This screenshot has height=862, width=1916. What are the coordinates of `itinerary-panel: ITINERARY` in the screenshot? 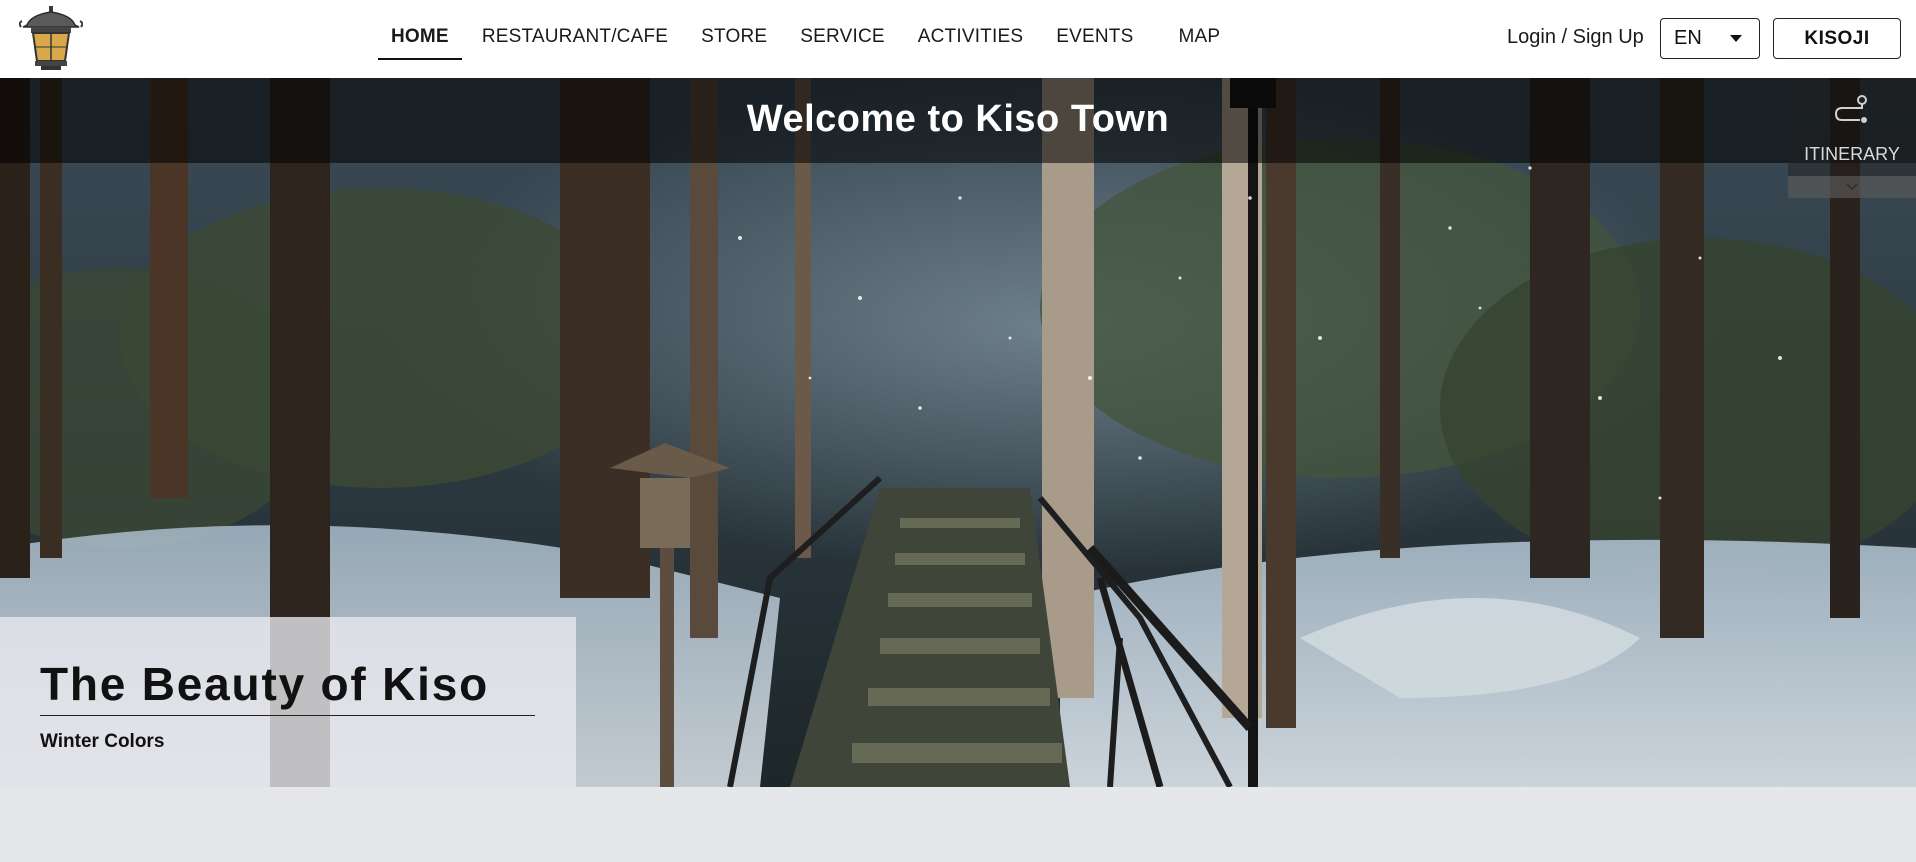 It's located at (1852, 138).